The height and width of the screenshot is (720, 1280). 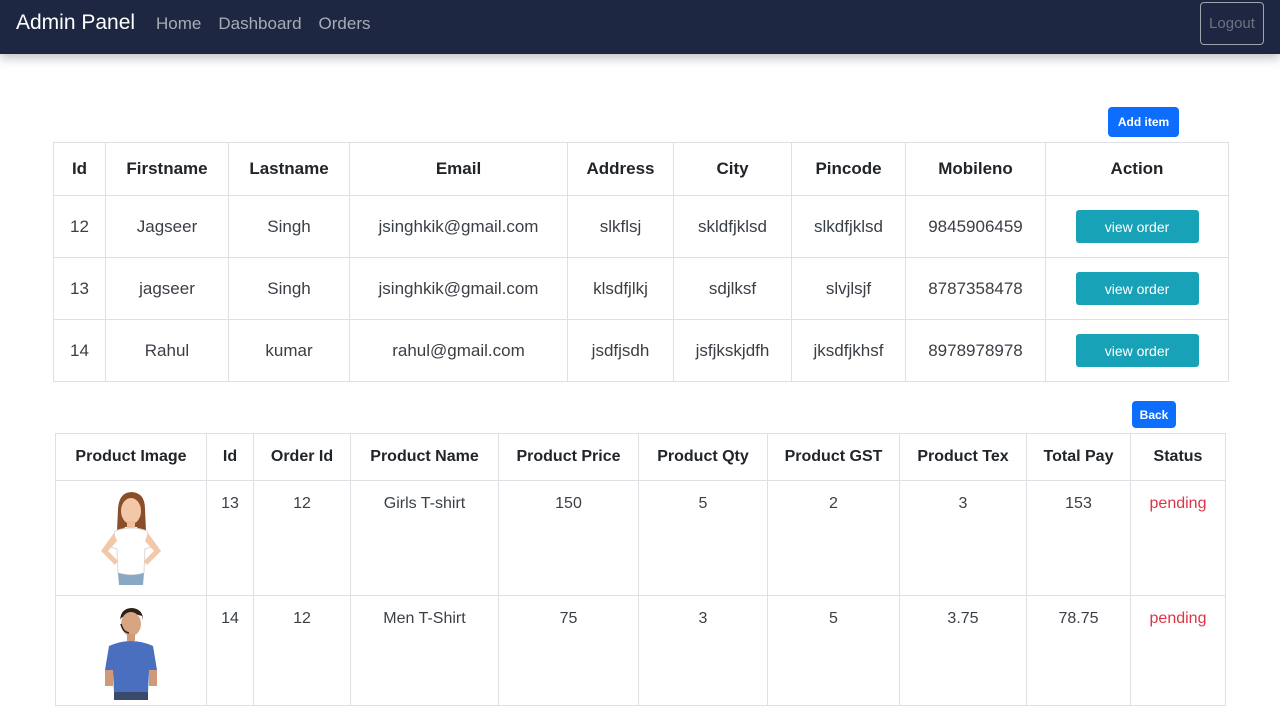 What do you see at coordinates (1078, 538) in the screenshot?
I see `cell-total-pay: 153` at bounding box center [1078, 538].